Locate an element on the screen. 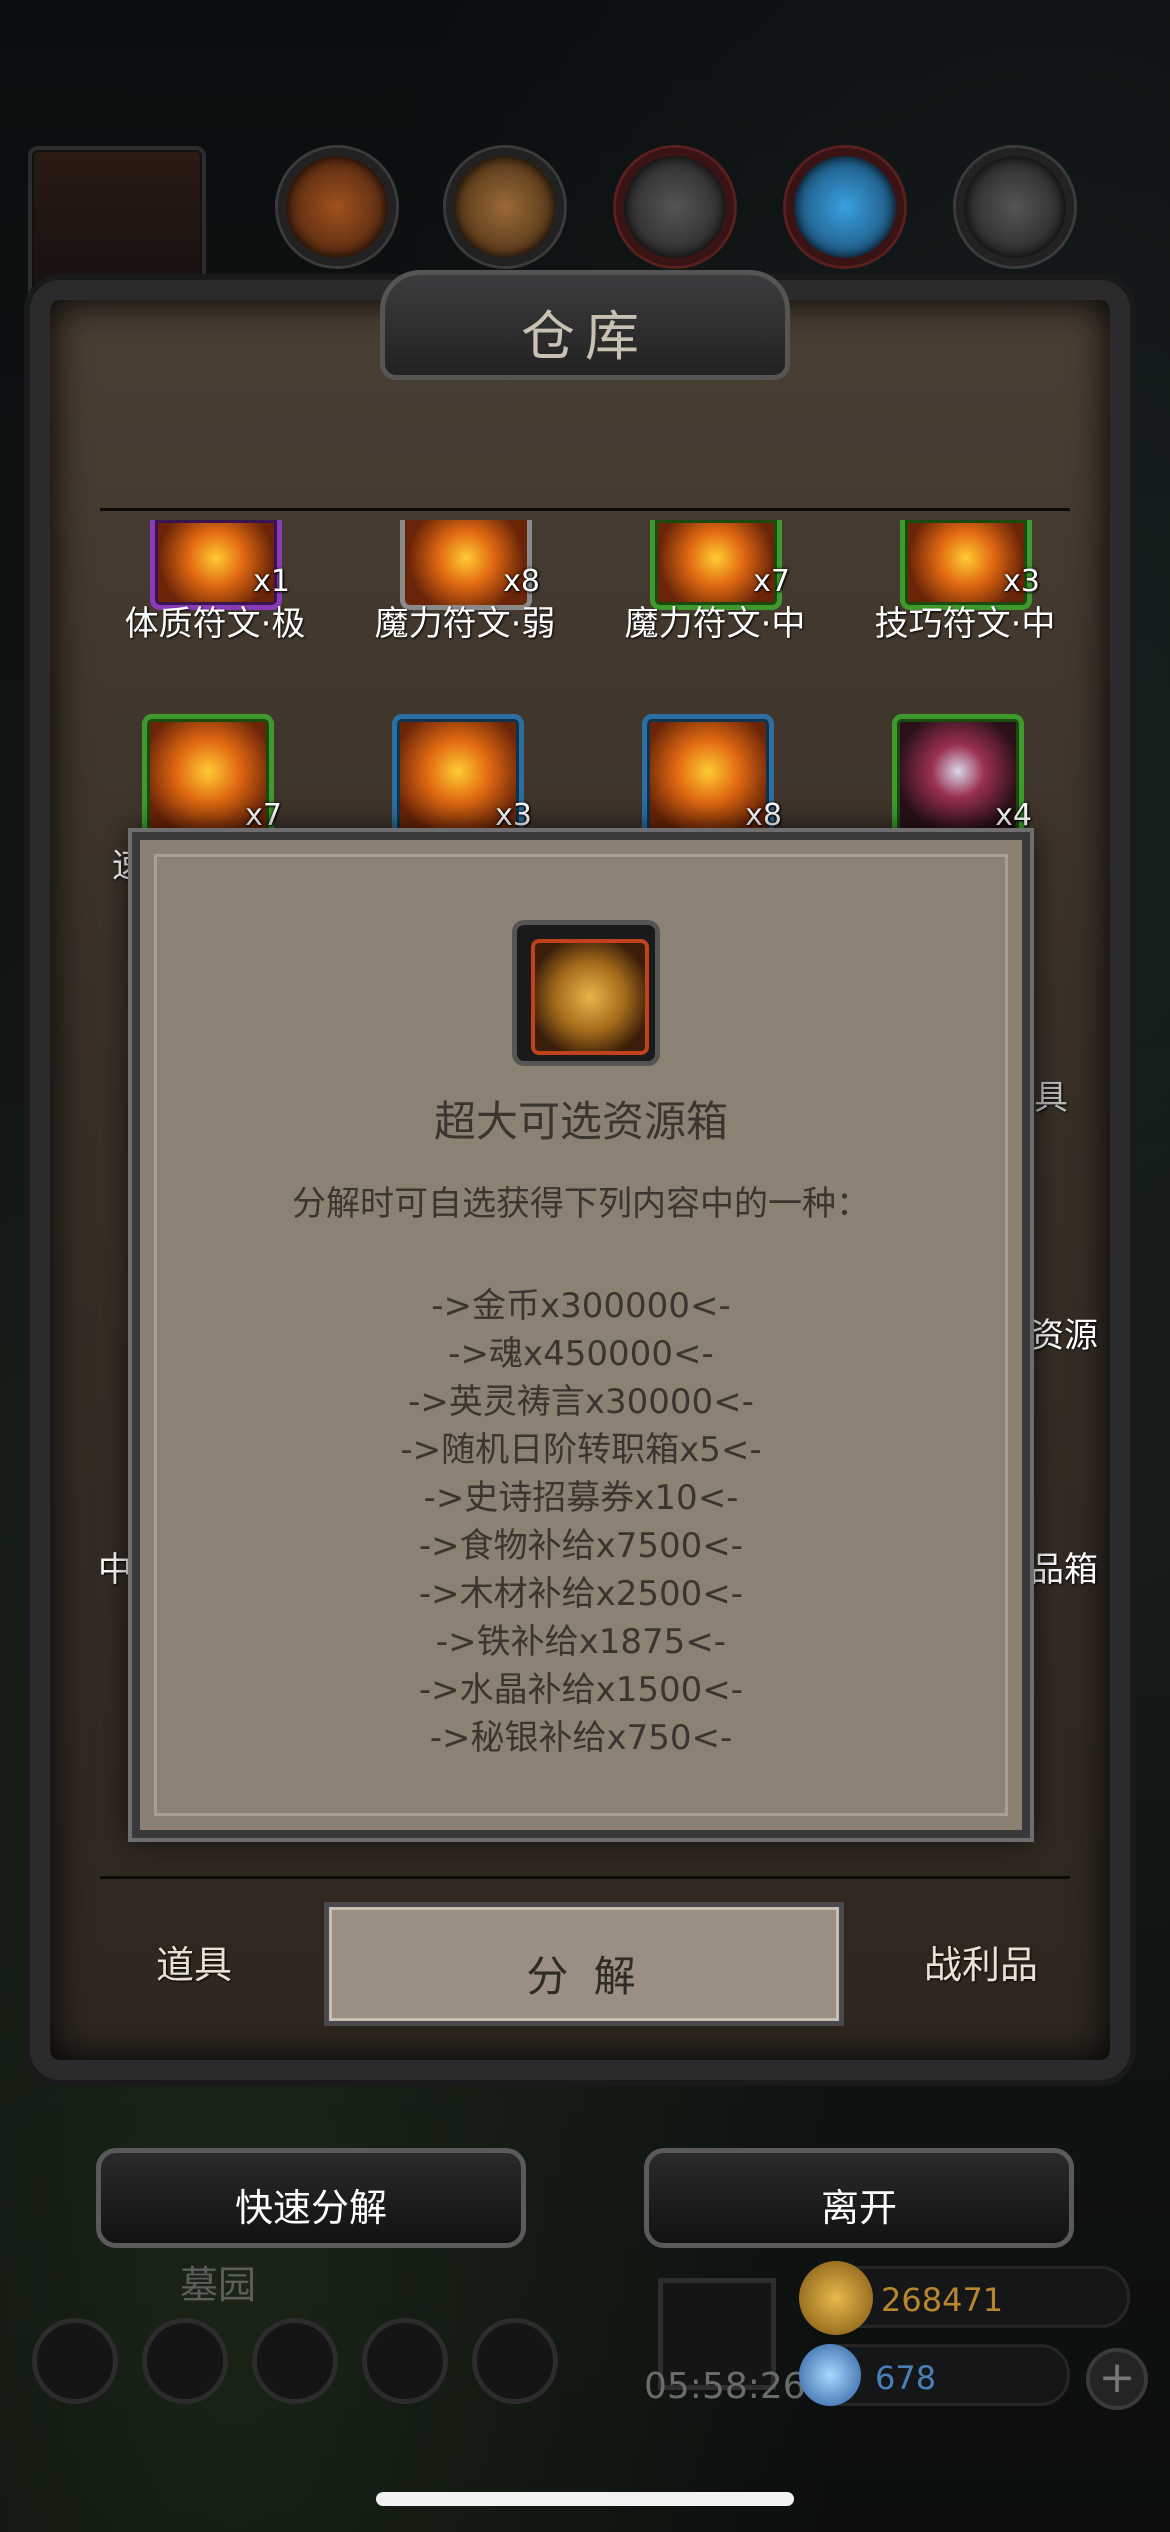 The image size is (1170, 2532). add-gems-button: + is located at coordinates (1117, 2379).